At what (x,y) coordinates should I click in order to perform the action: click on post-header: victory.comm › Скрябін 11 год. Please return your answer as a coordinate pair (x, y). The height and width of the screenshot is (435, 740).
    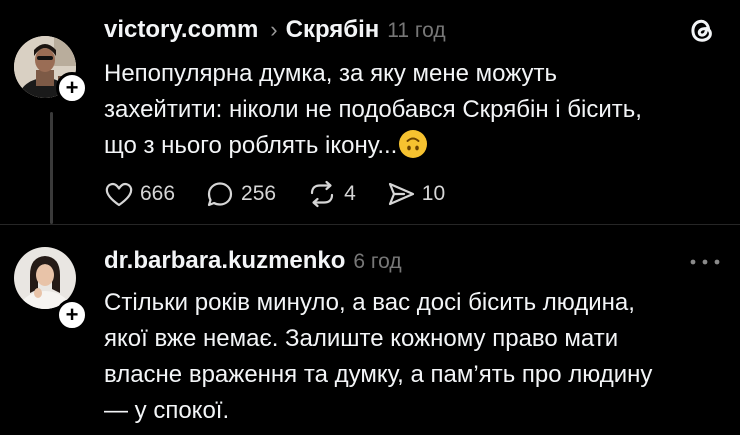
    Looking at the image, I should click on (275, 30).